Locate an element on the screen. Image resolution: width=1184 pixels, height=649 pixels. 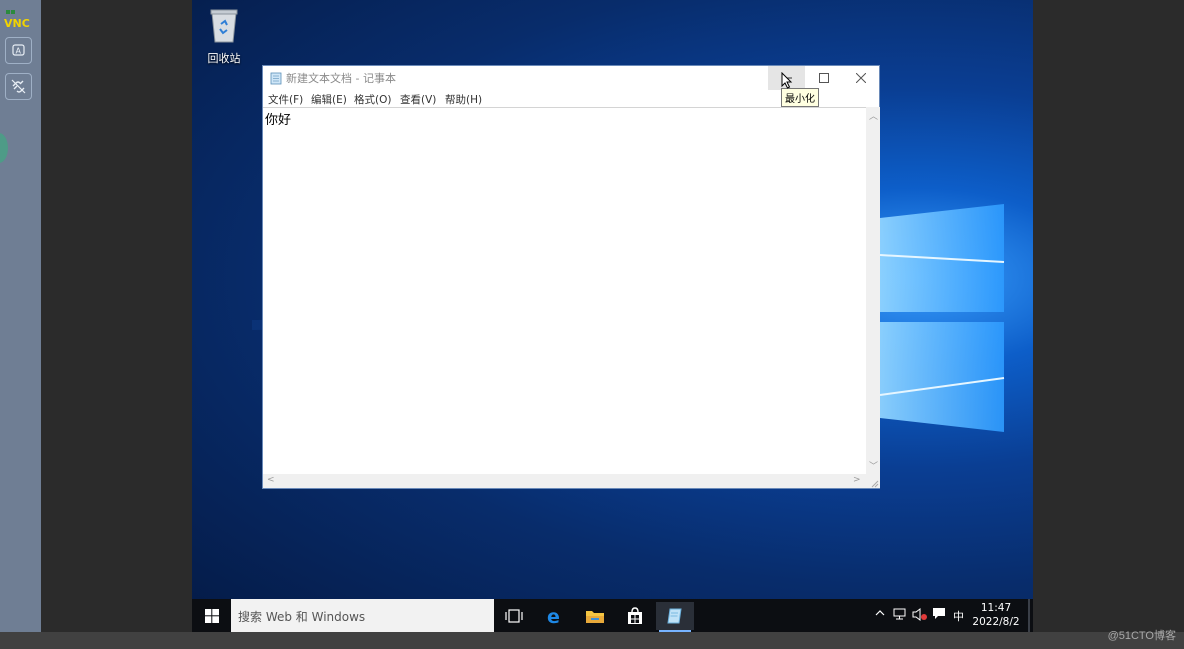
resize-grip is located at coordinates (873, 481).